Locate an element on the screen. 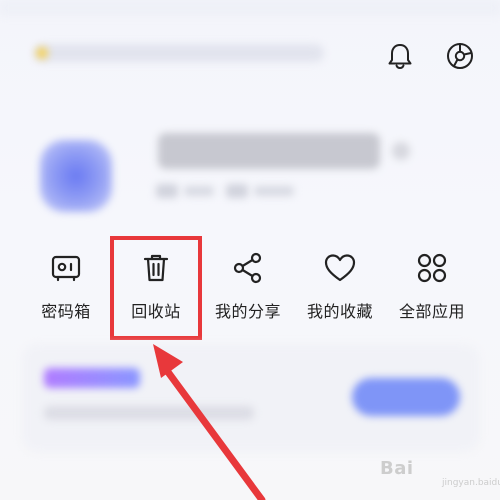 This screenshot has width=500, height=500. promo-button is located at coordinates (406, 397).